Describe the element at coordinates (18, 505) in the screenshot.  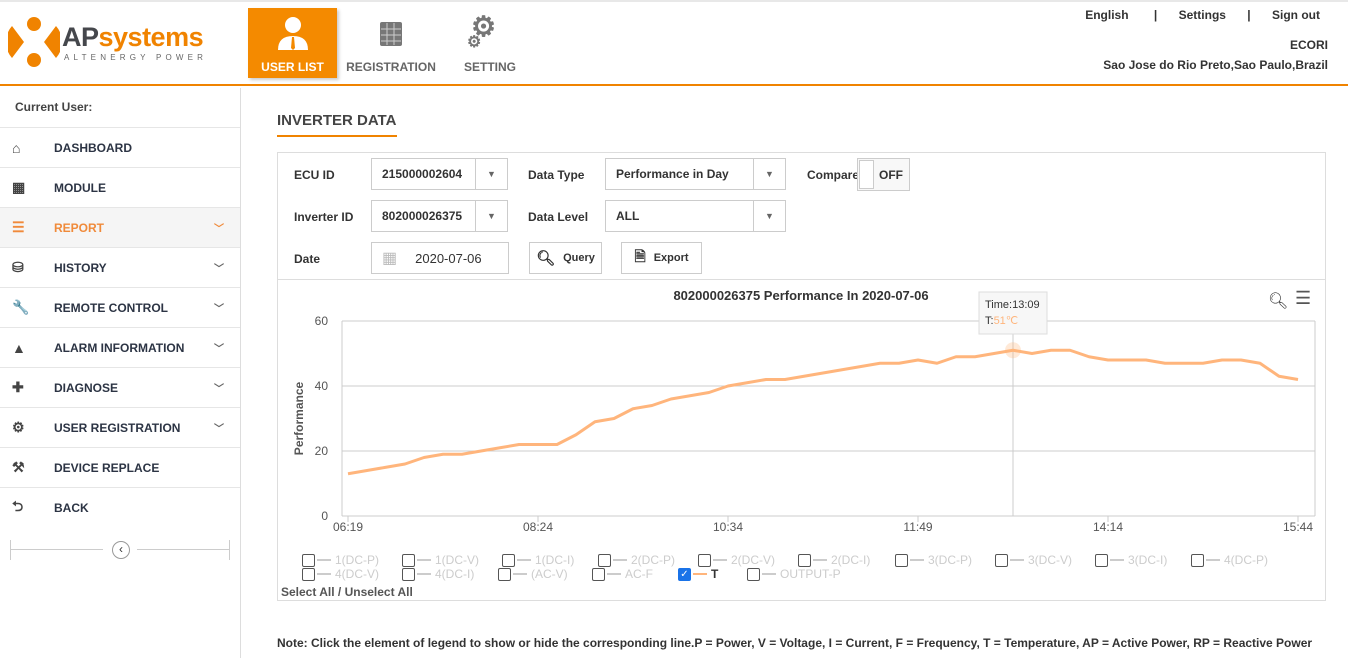
I see `back-icon: ⮌` at that location.